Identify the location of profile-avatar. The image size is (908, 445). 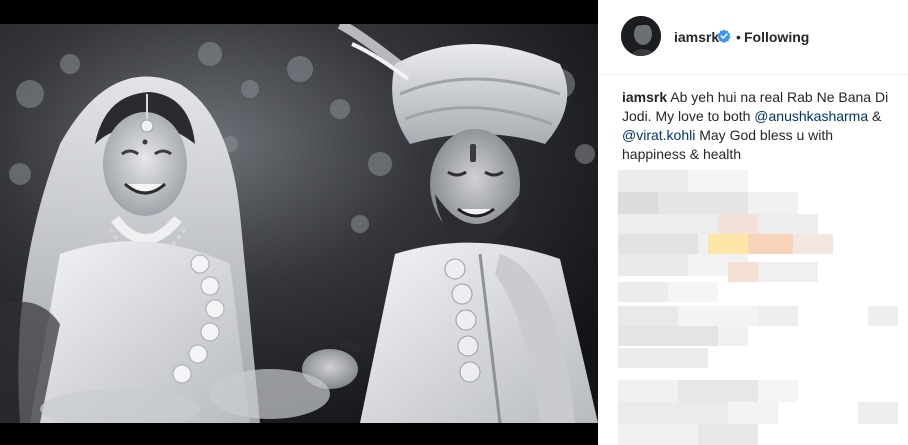
(641, 36).